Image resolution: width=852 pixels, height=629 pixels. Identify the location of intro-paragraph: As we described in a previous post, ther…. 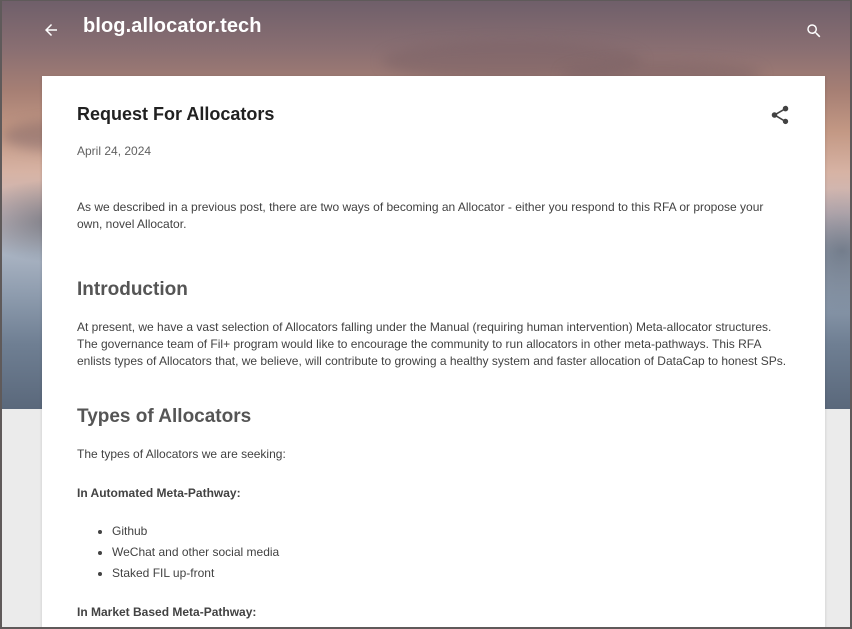
(420, 215).